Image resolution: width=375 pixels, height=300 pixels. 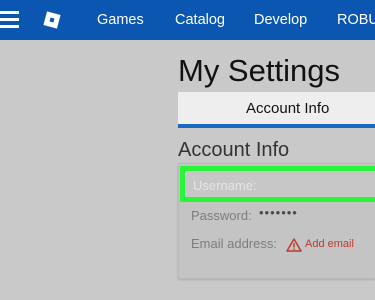 What do you see at coordinates (234, 150) in the screenshot?
I see `section-heading: Account Info` at bounding box center [234, 150].